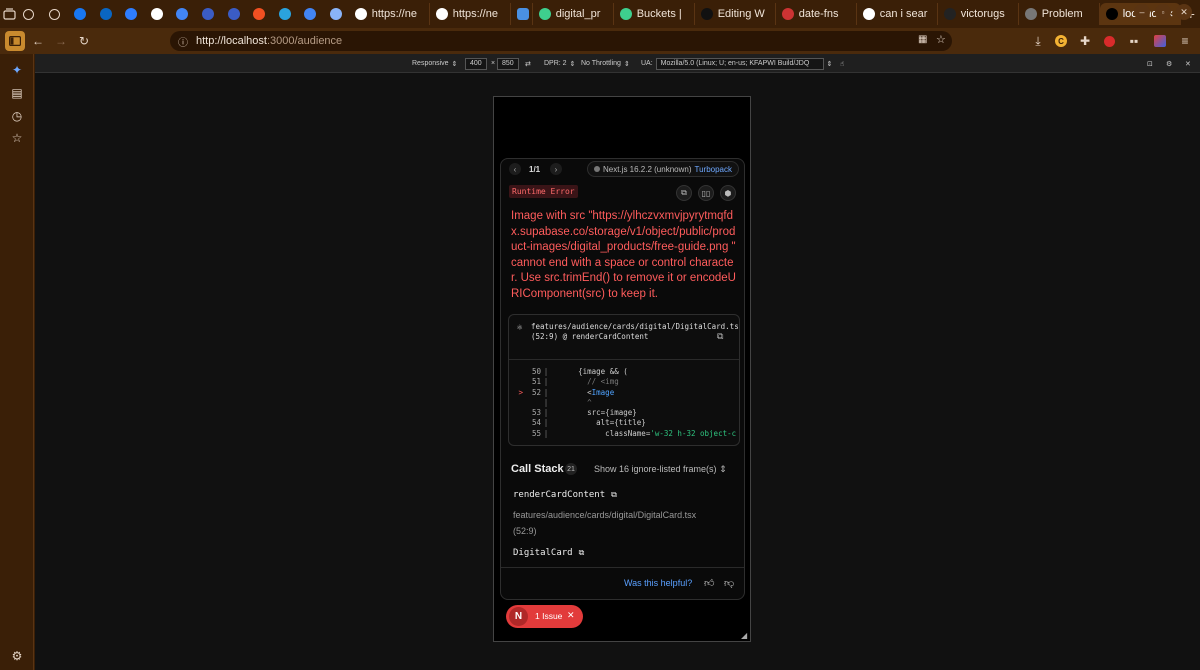 This screenshot has width=1200, height=670. What do you see at coordinates (559, 63) in the screenshot?
I see `dpr-select: DPR: 2 ⇕` at bounding box center [559, 63].